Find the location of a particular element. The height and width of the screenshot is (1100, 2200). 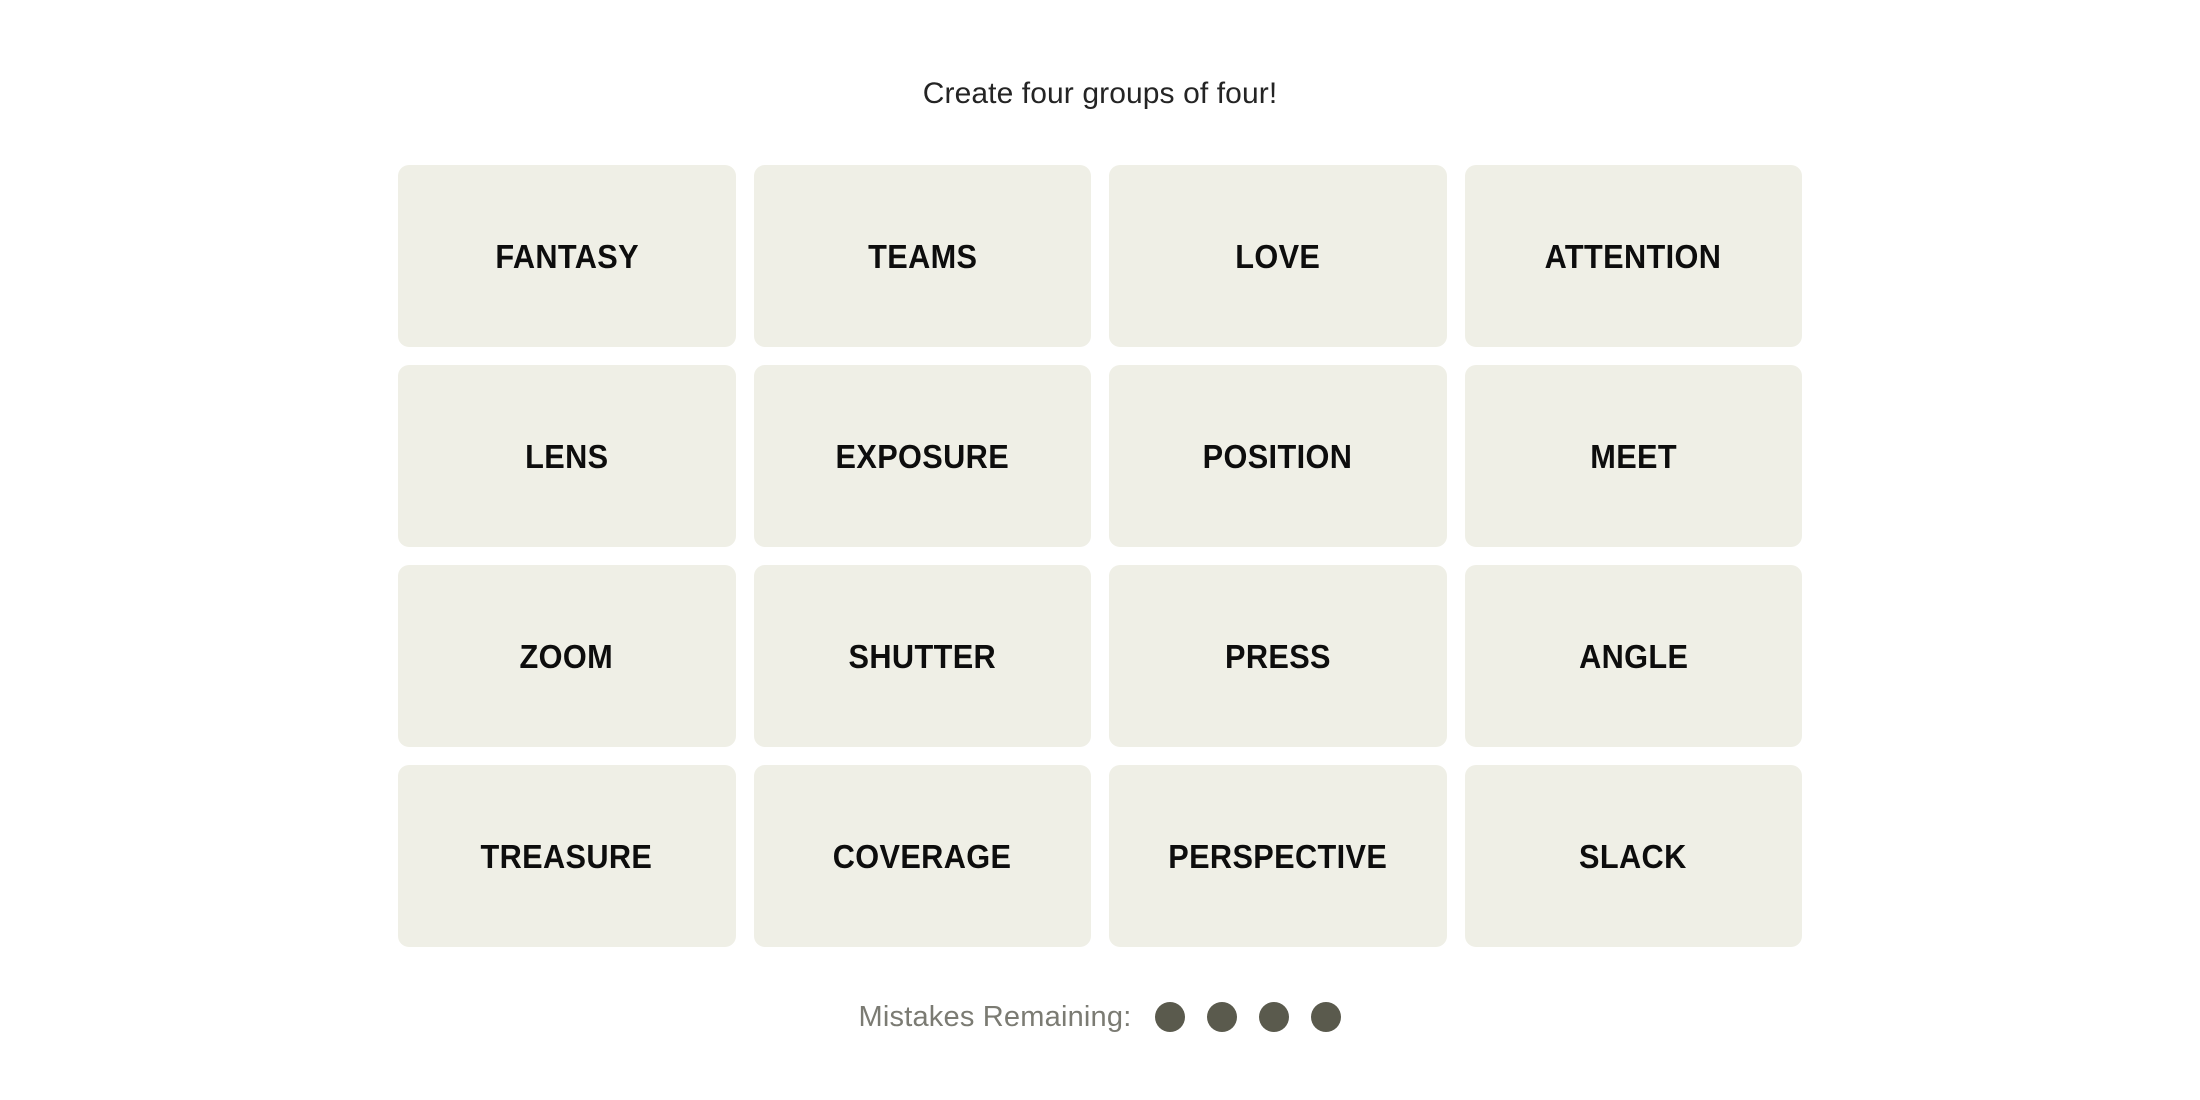

word-tile: FANTASY is located at coordinates (567, 256).